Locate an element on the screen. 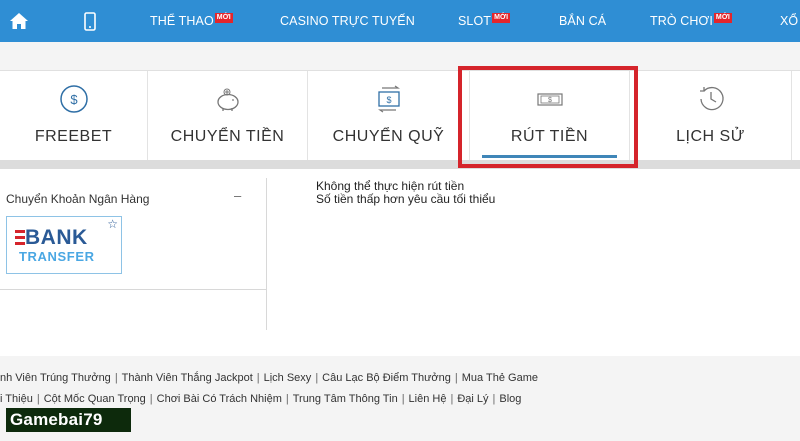 The image size is (800, 441). watermark-logo: Gamebai79 is located at coordinates (68, 420).